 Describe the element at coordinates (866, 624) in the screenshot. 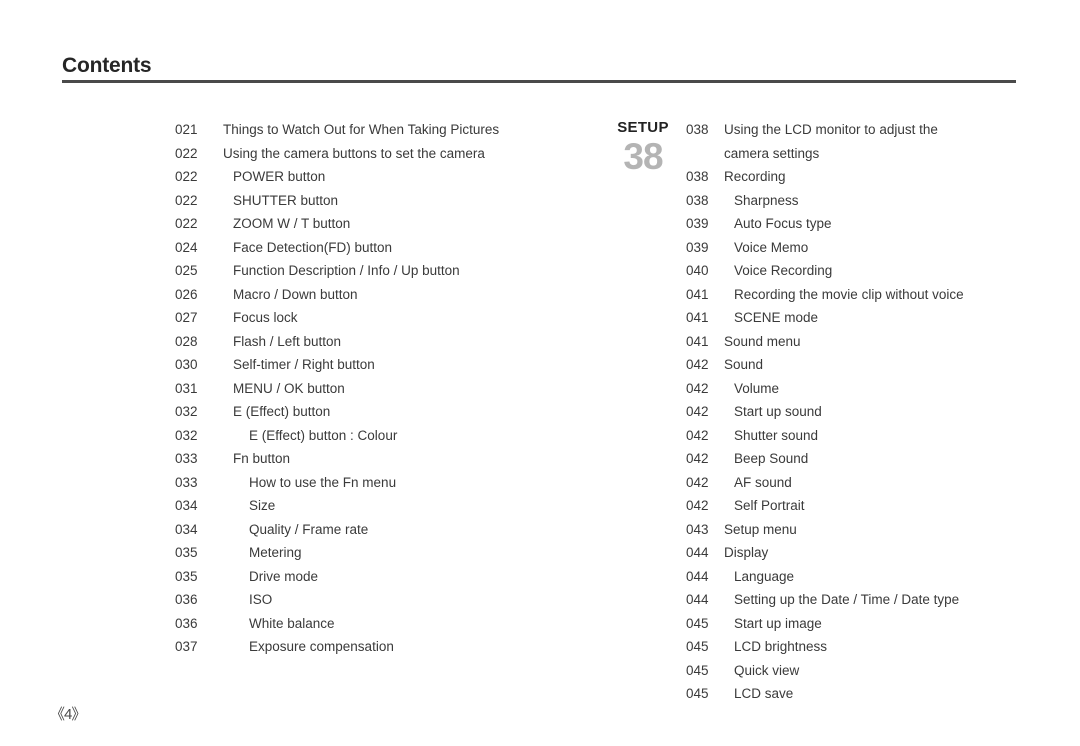

I see `toc-entry: 045 Start up image` at that location.